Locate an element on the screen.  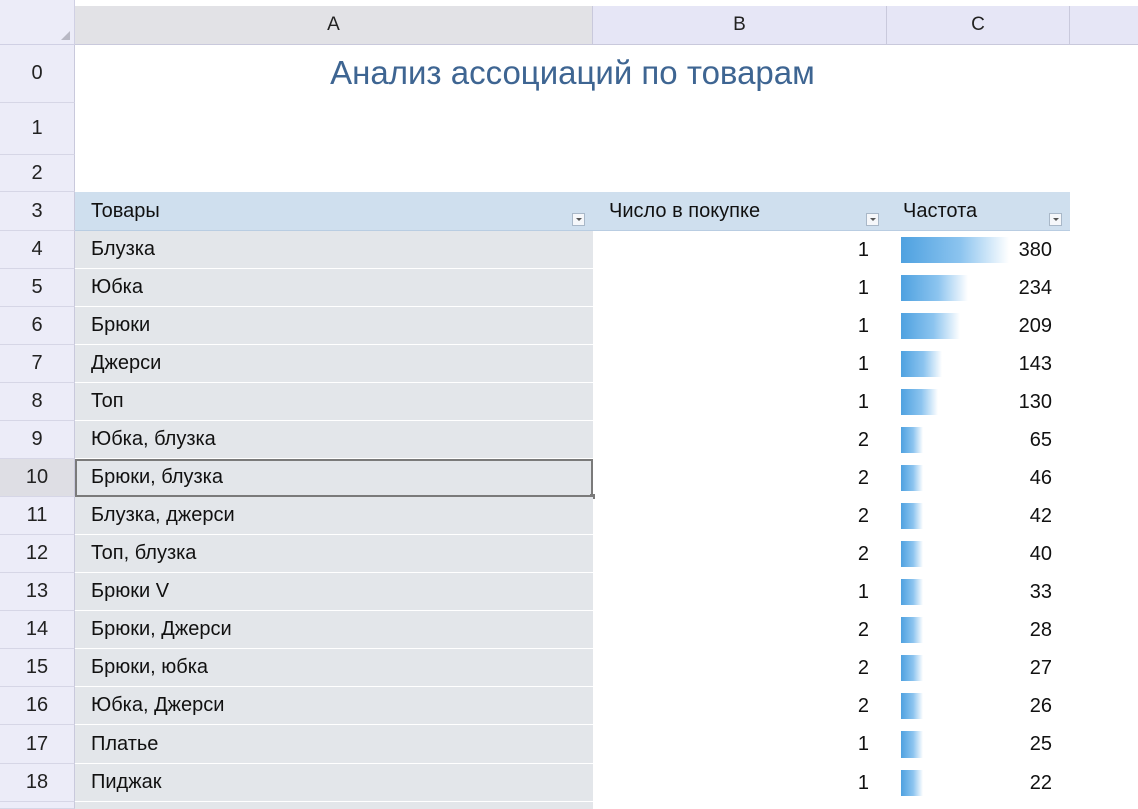
table-row-item-cell: Топ, блузка is located at coordinates (334, 554).